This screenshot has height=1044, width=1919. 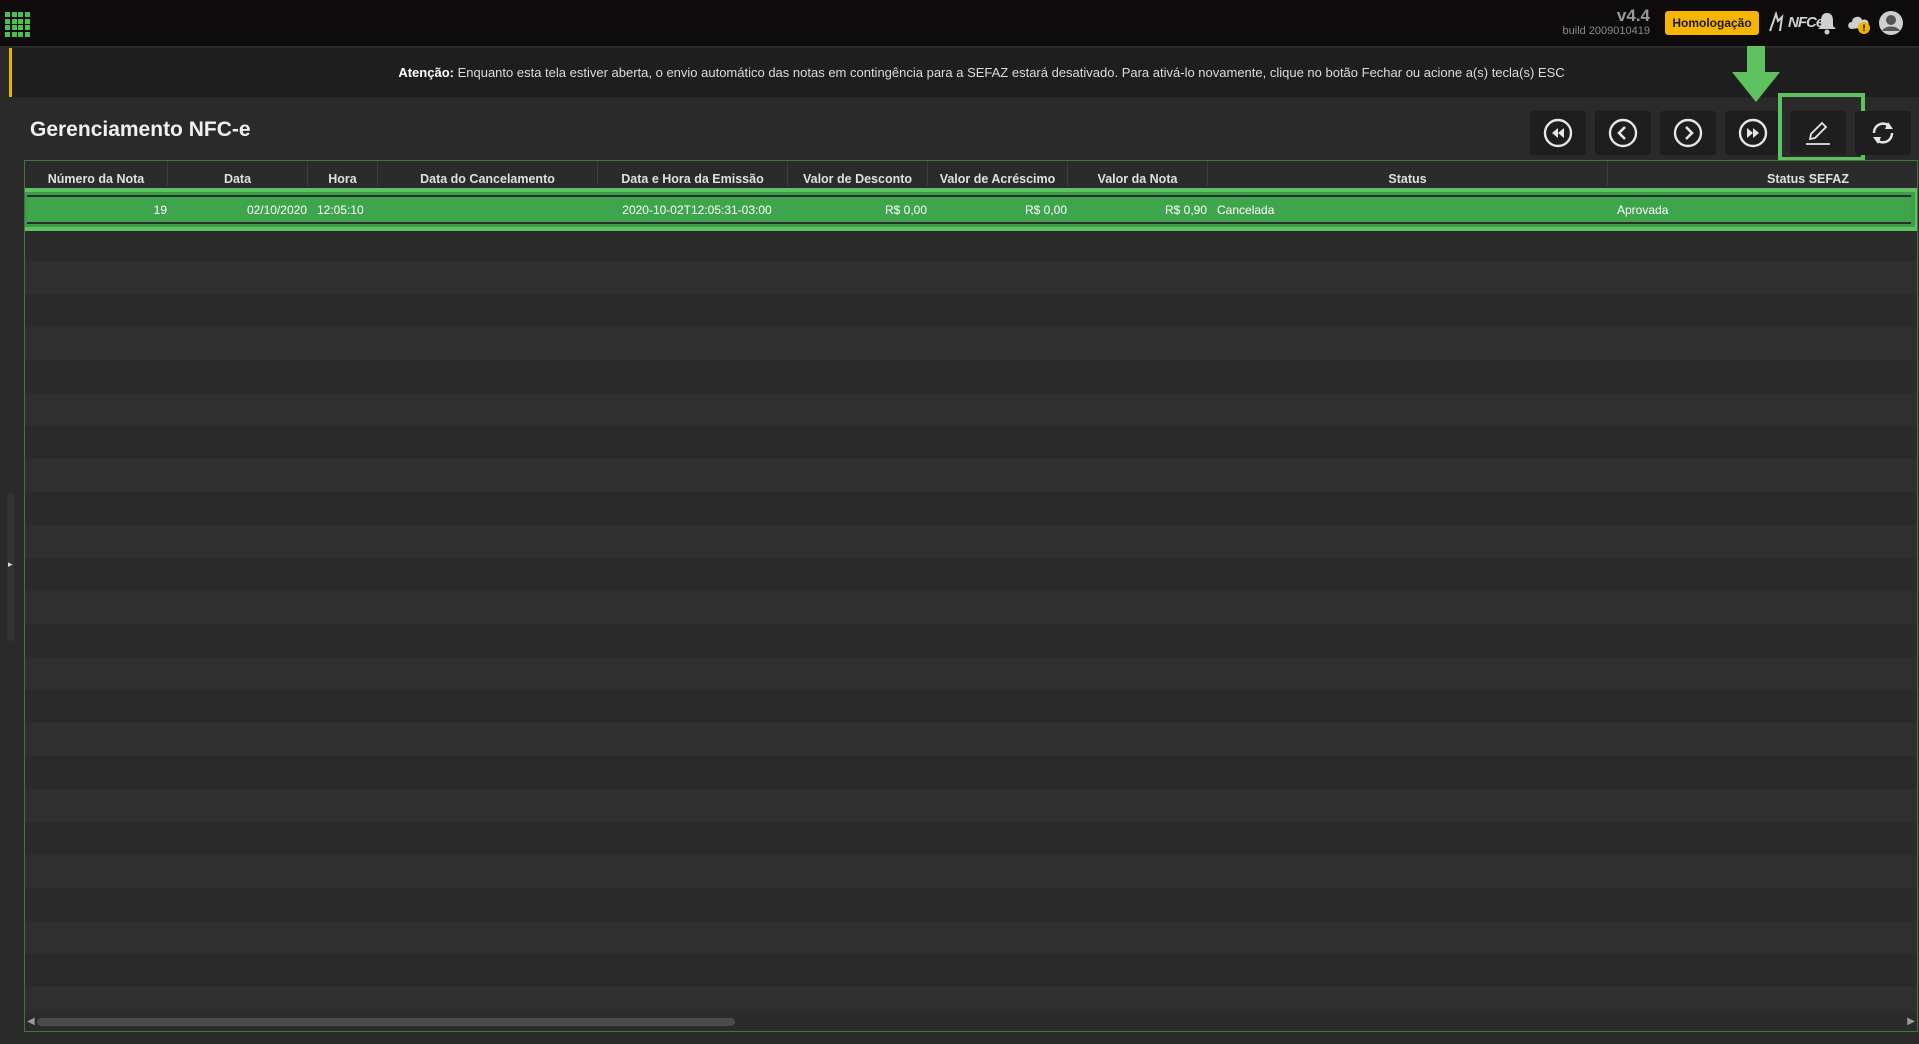 I want to click on next-page-button, so click(x=1688, y=133).